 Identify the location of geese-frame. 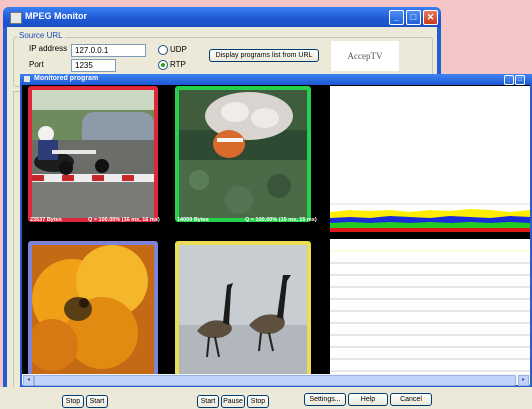
(243, 311).